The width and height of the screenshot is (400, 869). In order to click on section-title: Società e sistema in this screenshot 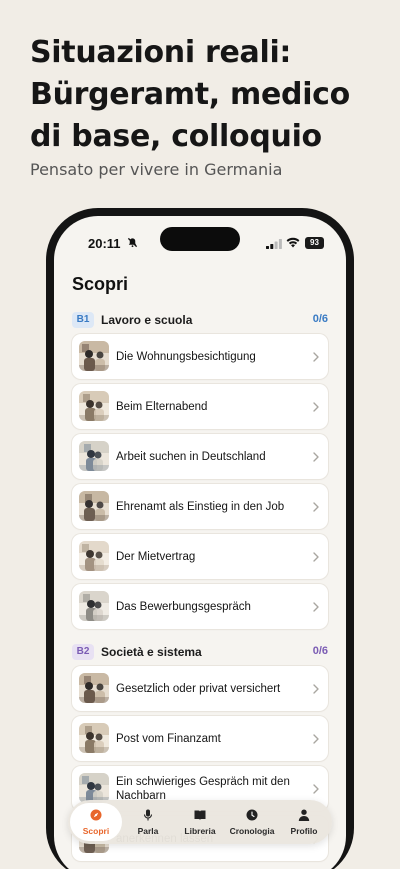, I will do `click(151, 652)`.